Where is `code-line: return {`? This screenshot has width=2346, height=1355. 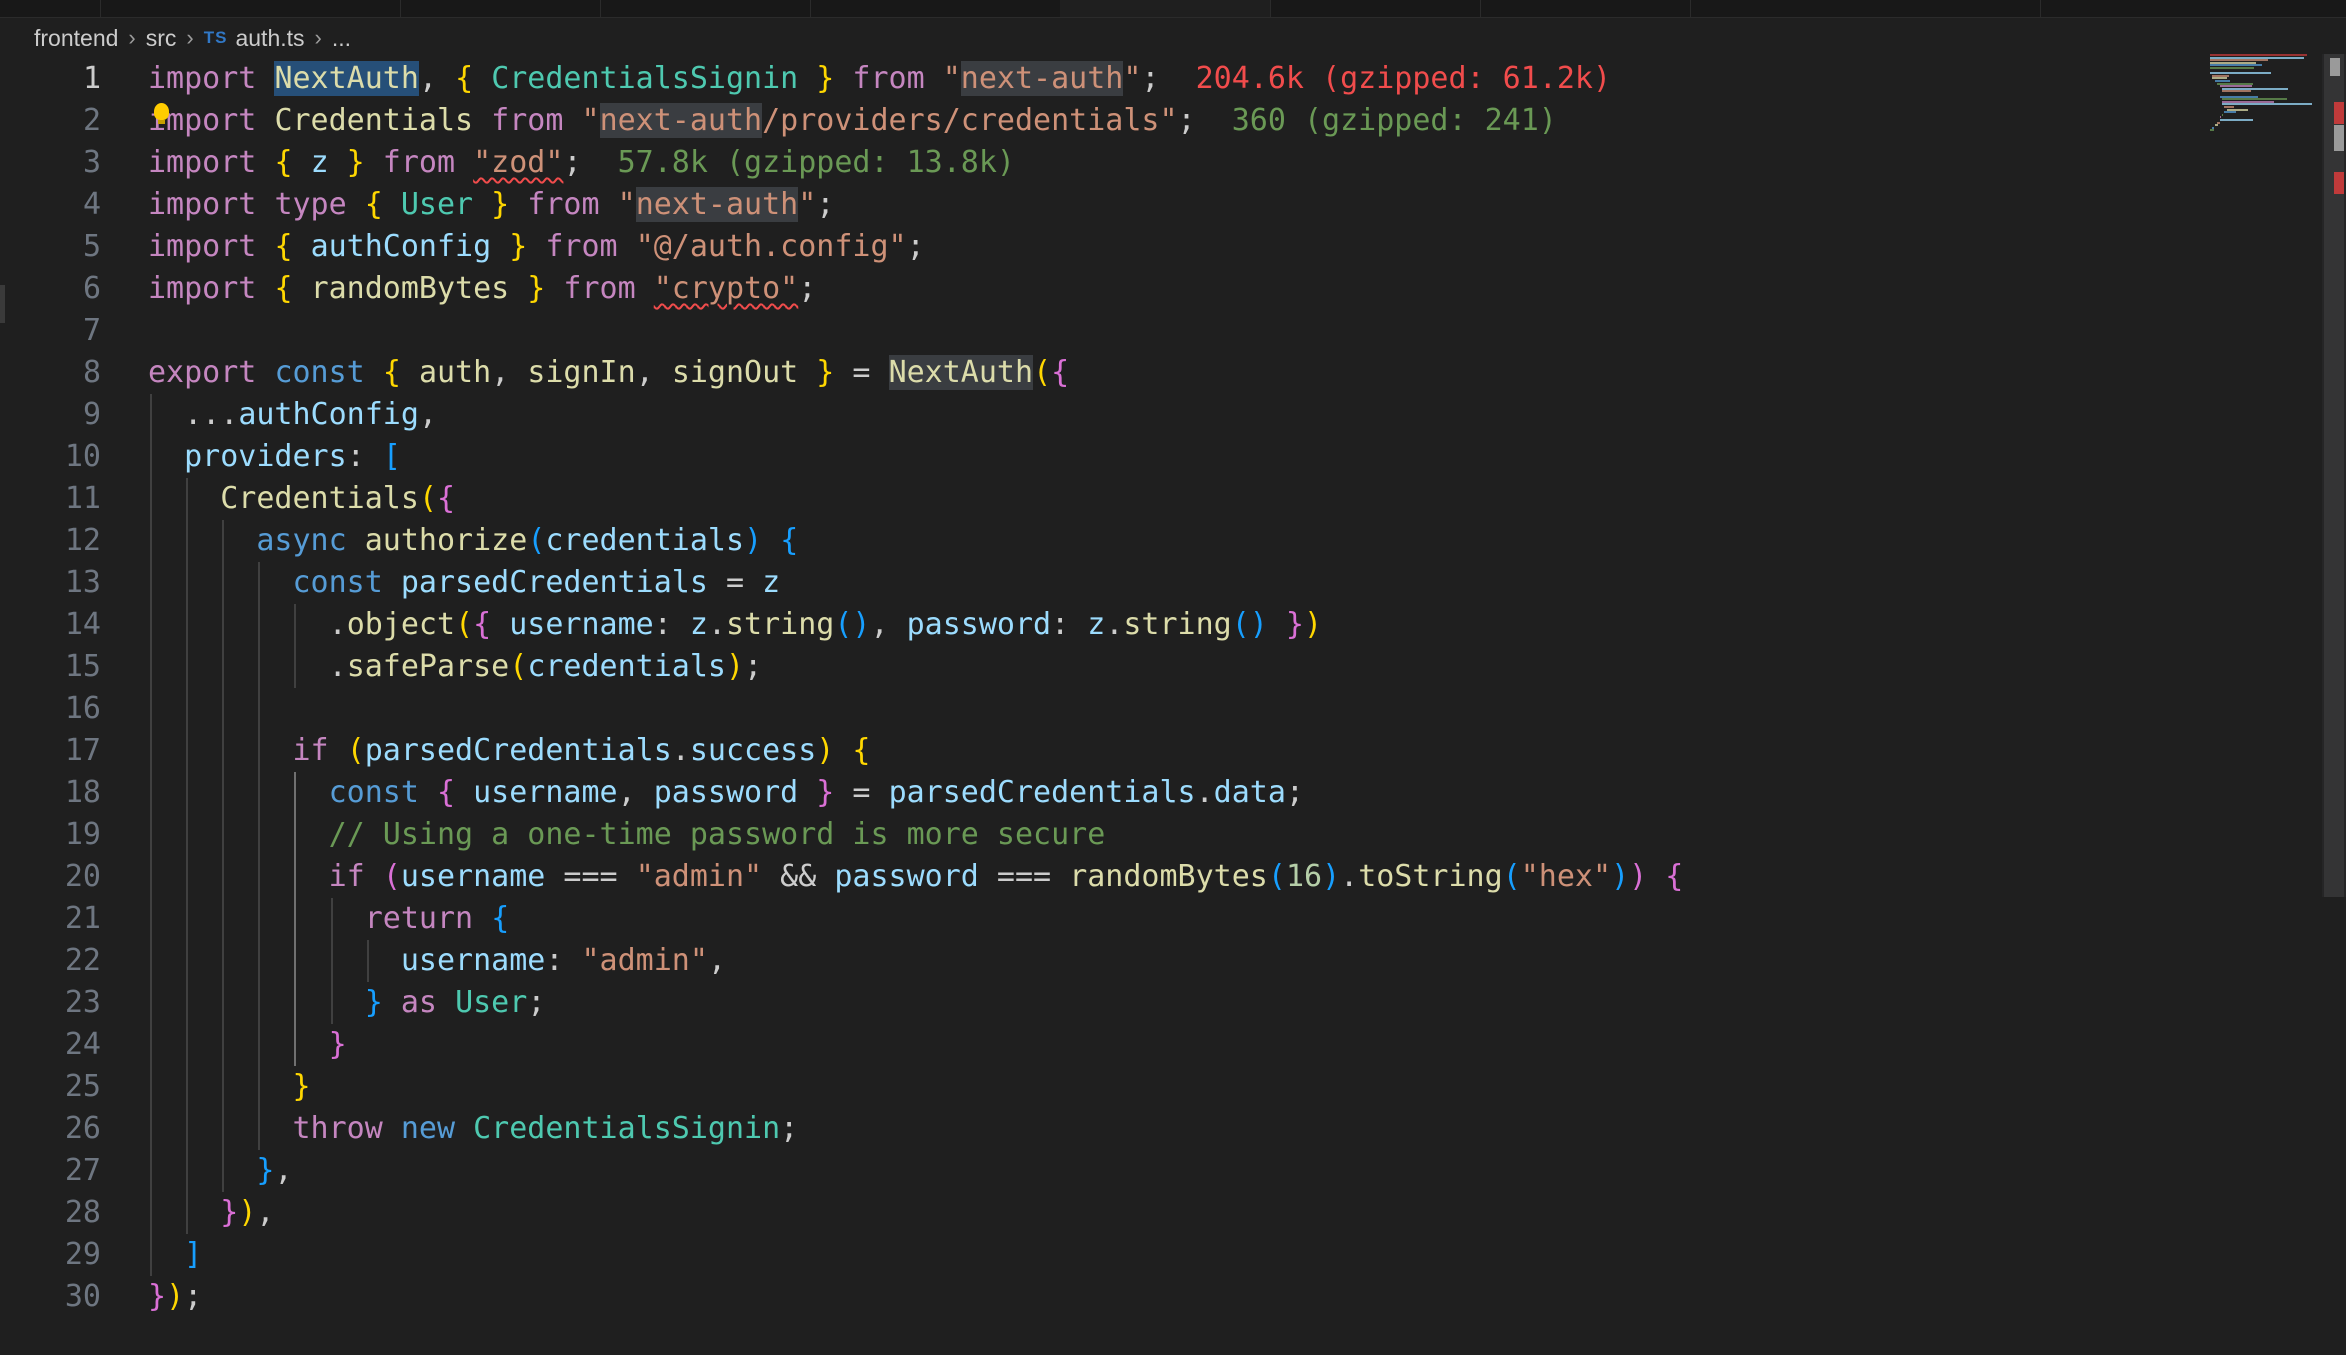 code-line: return { is located at coordinates (329, 919).